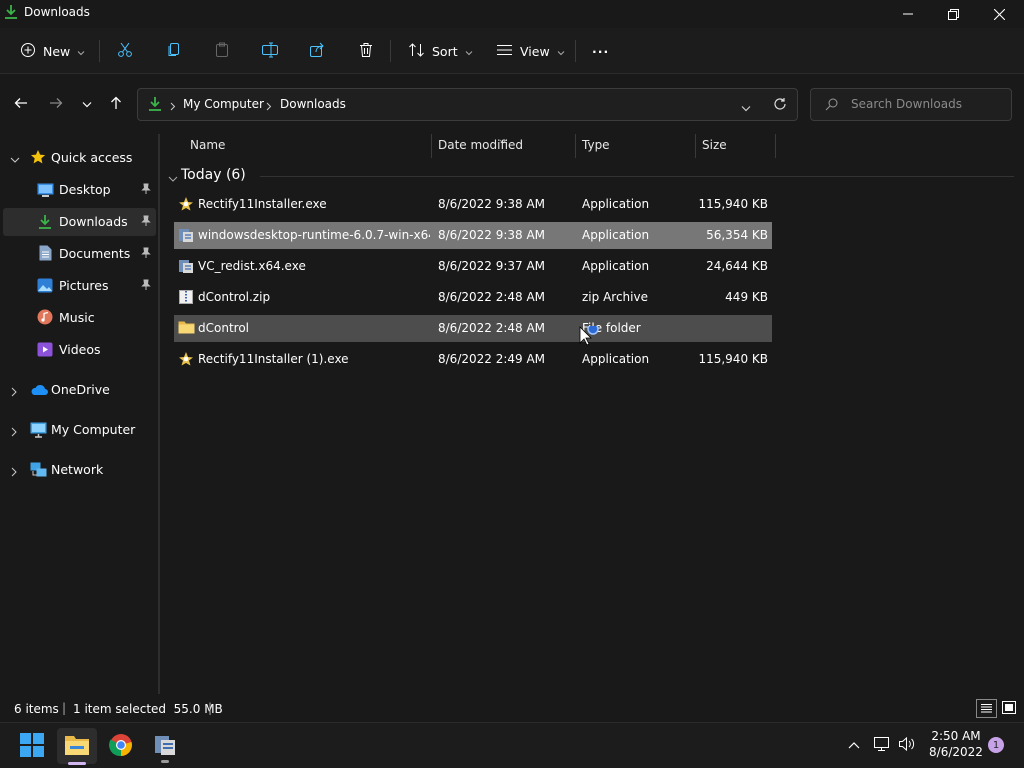 The height and width of the screenshot is (768, 1024). What do you see at coordinates (262, 204) in the screenshot?
I see `file-name: Rectify11Installer.exe` at bounding box center [262, 204].